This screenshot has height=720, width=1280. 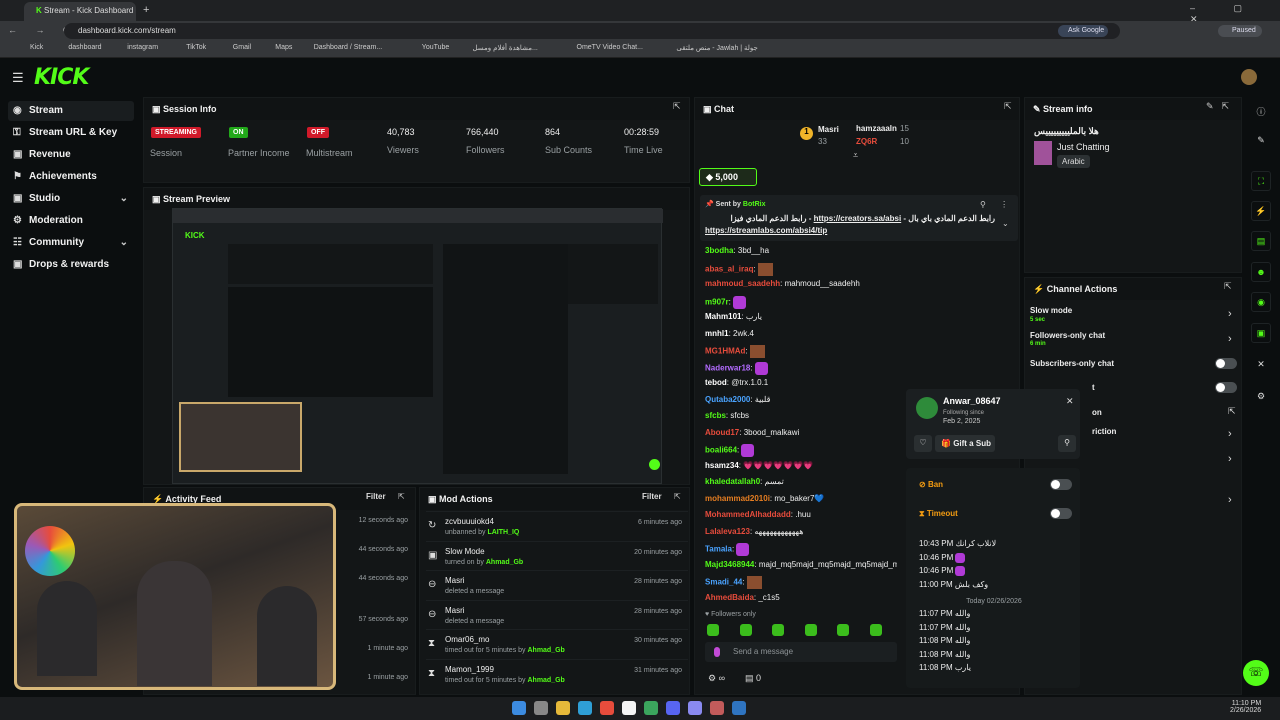 What do you see at coordinates (801, 382) in the screenshot?
I see `chat-message: tebod: @trx.1.0.1` at bounding box center [801, 382].